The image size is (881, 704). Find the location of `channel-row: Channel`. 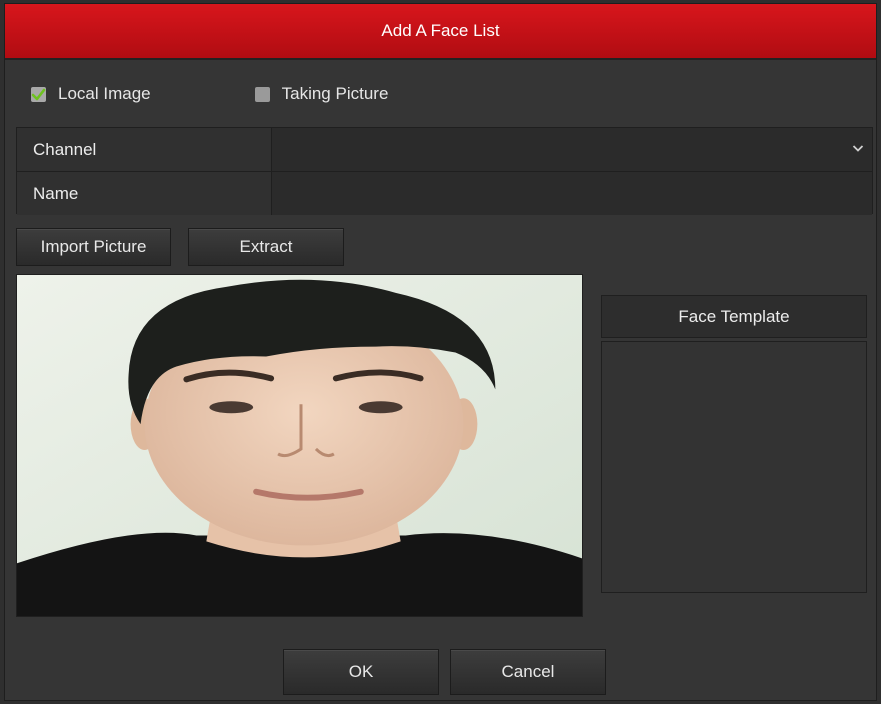

channel-row: Channel is located at coordinates (444, 149).